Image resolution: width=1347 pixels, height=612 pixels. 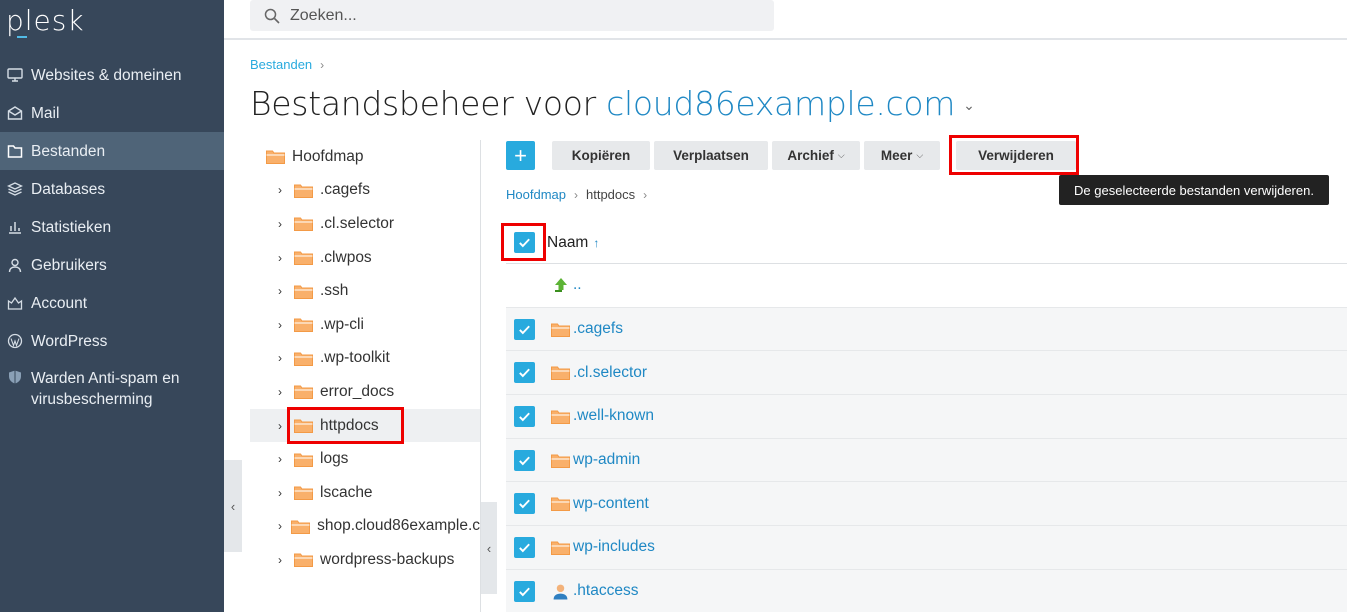 I want to click on tree-item: › shop.cloud86example.c, so click(x=365, y=527).